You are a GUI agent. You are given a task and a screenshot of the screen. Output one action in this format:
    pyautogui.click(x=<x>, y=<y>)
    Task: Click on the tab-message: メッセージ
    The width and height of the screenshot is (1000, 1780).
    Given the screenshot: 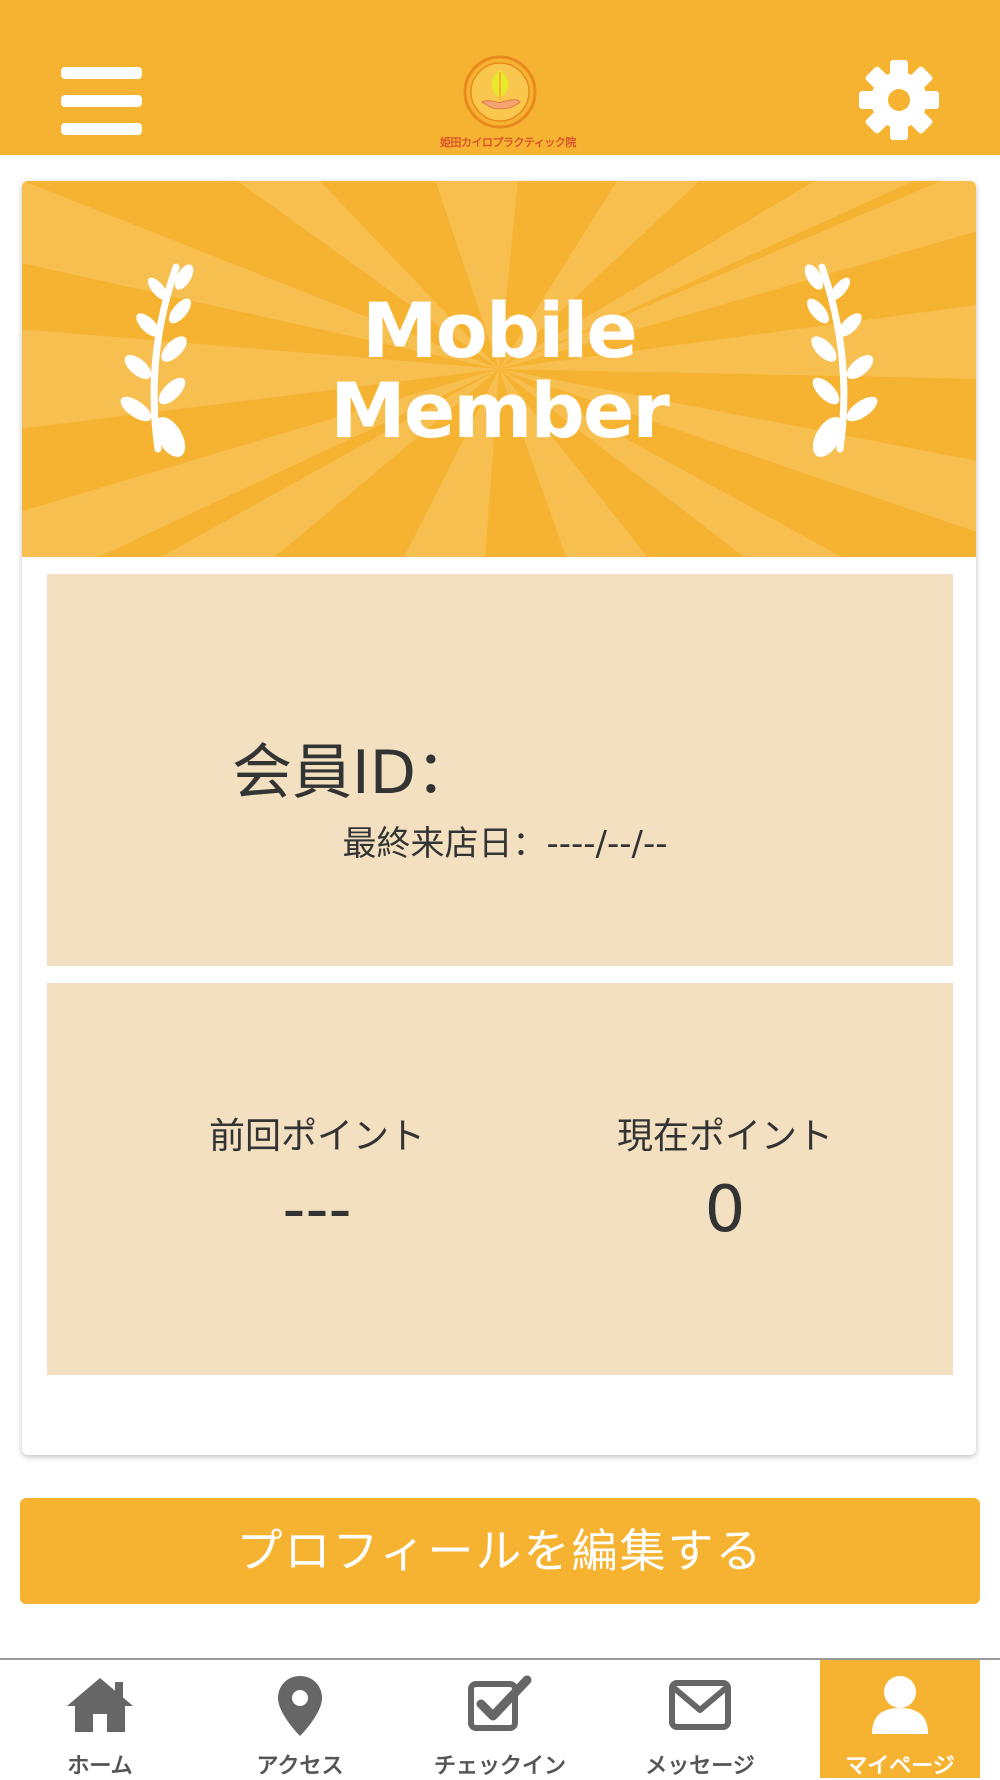 What is the action you would take?
    pyautogui.click(x=700, y=1719)
    